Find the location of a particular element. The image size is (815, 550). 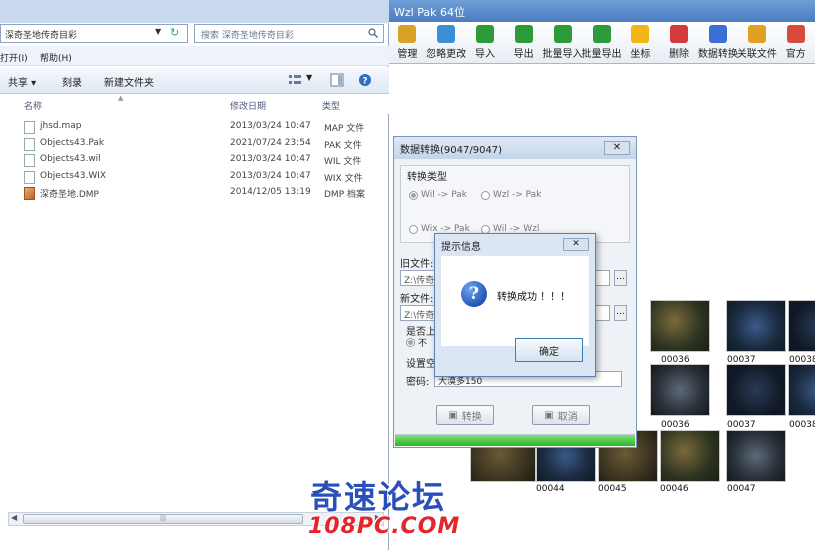

batch-import-icon is located at coordinates (562, 34).